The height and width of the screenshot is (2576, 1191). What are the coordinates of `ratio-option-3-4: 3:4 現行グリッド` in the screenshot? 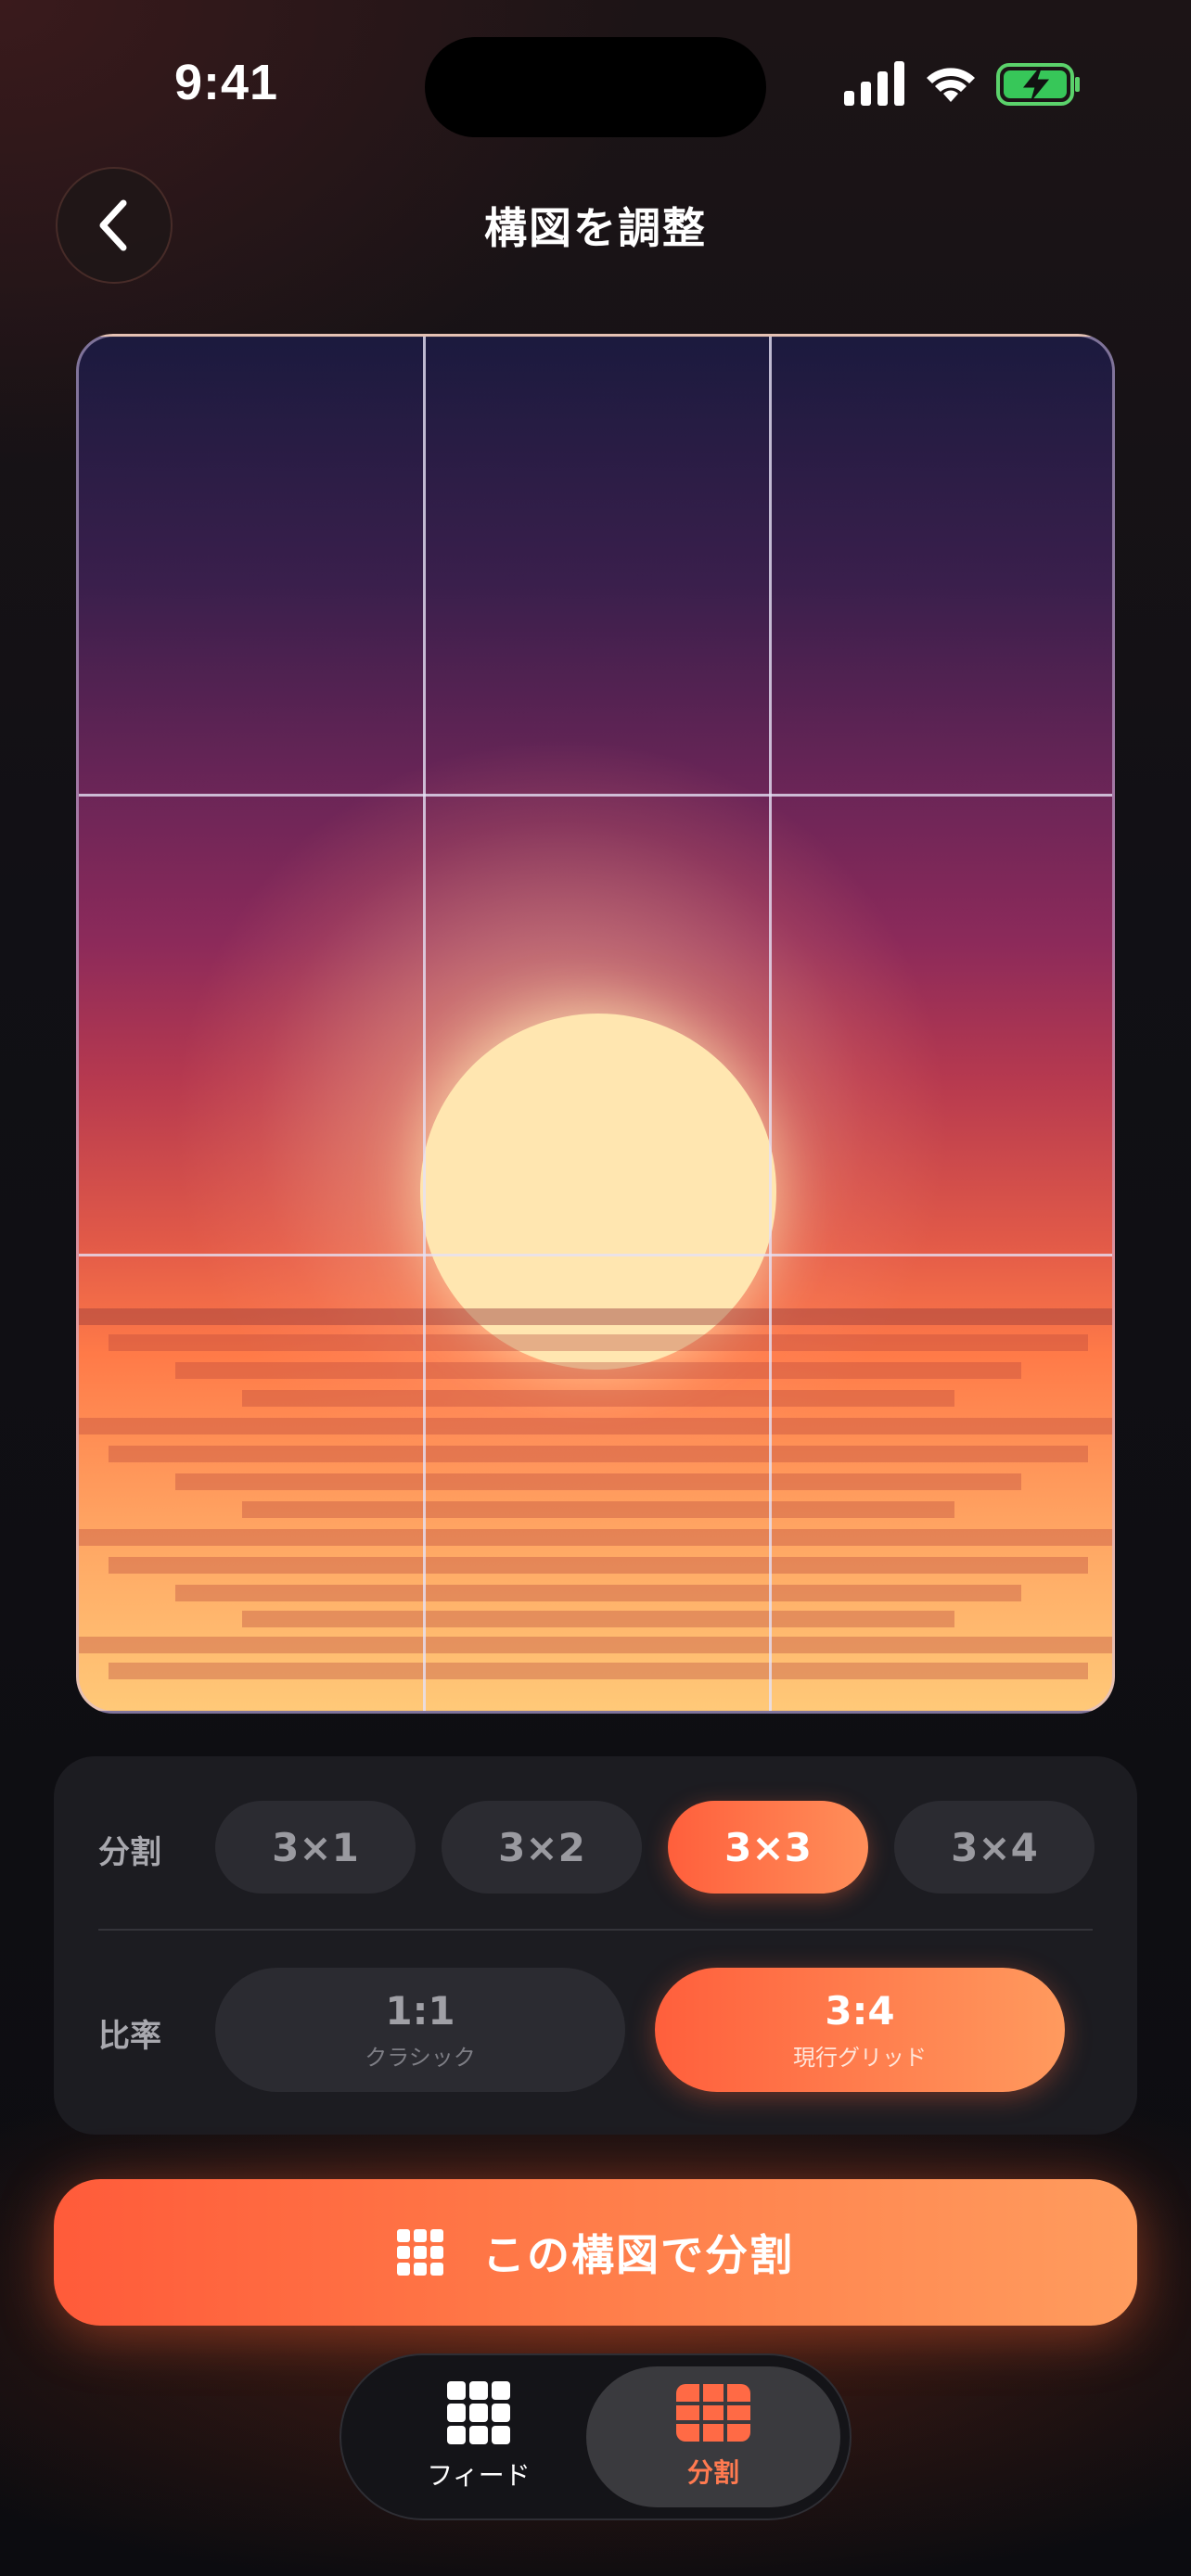 It's located at (860, 2030).